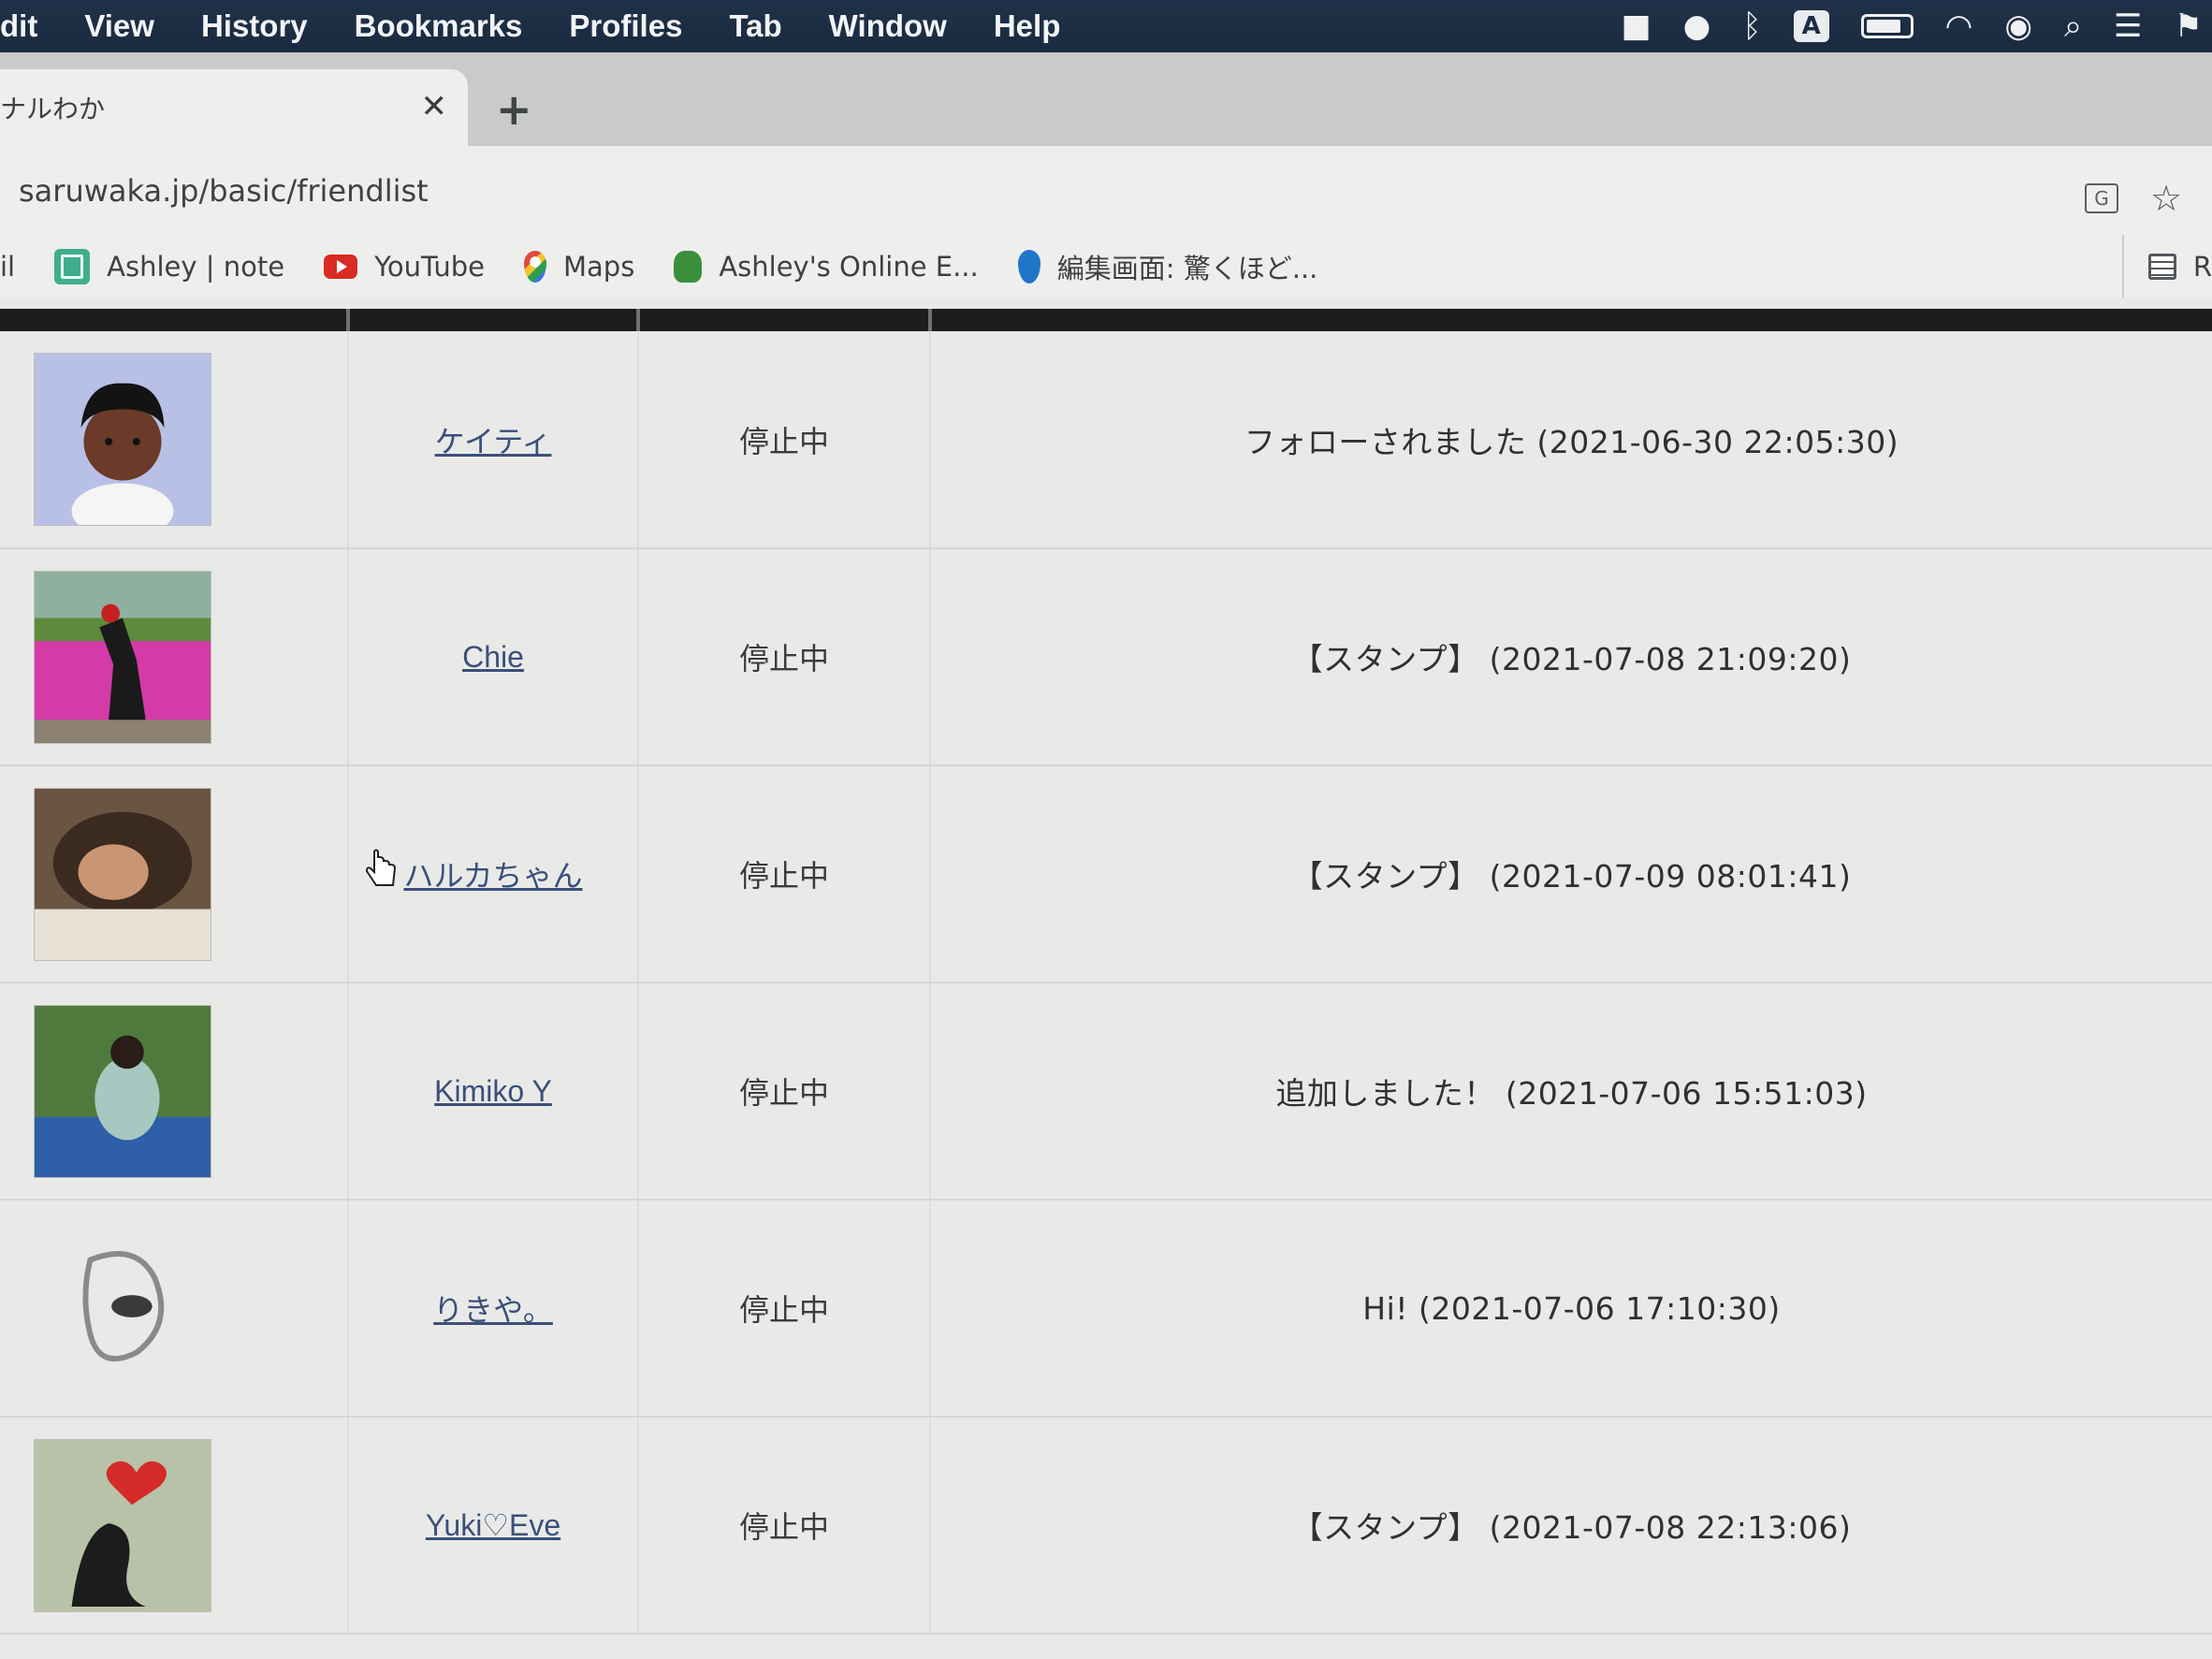  What do you see at coordinates (1959, 26) in the screenshot?
I see `wifi-icon: ◠` at bounding box center [1959, 26].